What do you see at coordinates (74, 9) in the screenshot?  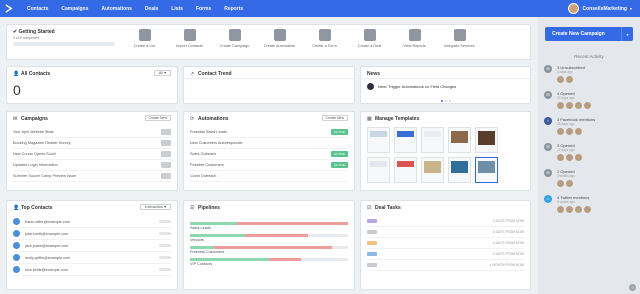 I see `nav-campaigns: Campaigns` at bounding box center [74, 9].